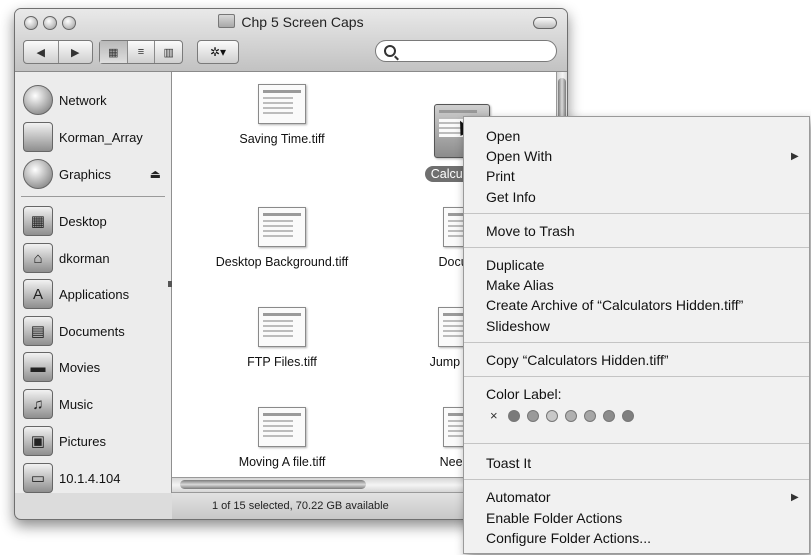 Image resolution: width=811 pixels, height=555 pixels. I want to click on menu-item-move-to-trash: Move to Trash, so click(530, 231).